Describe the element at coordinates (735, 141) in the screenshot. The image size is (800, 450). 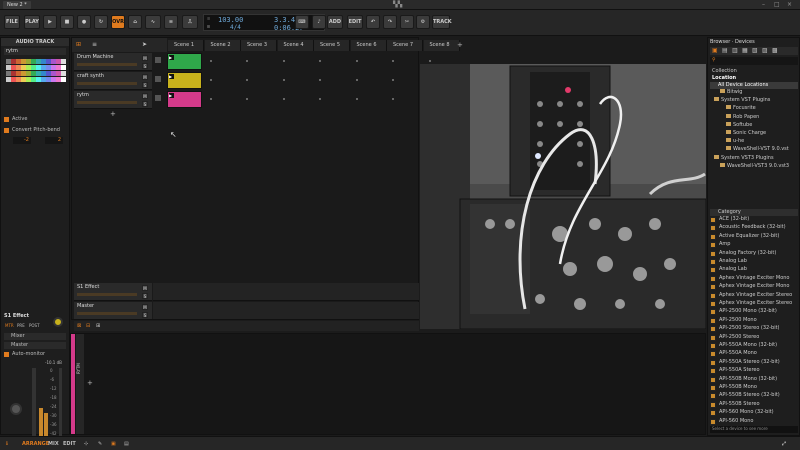
I see `location-item: u-he` at that location.